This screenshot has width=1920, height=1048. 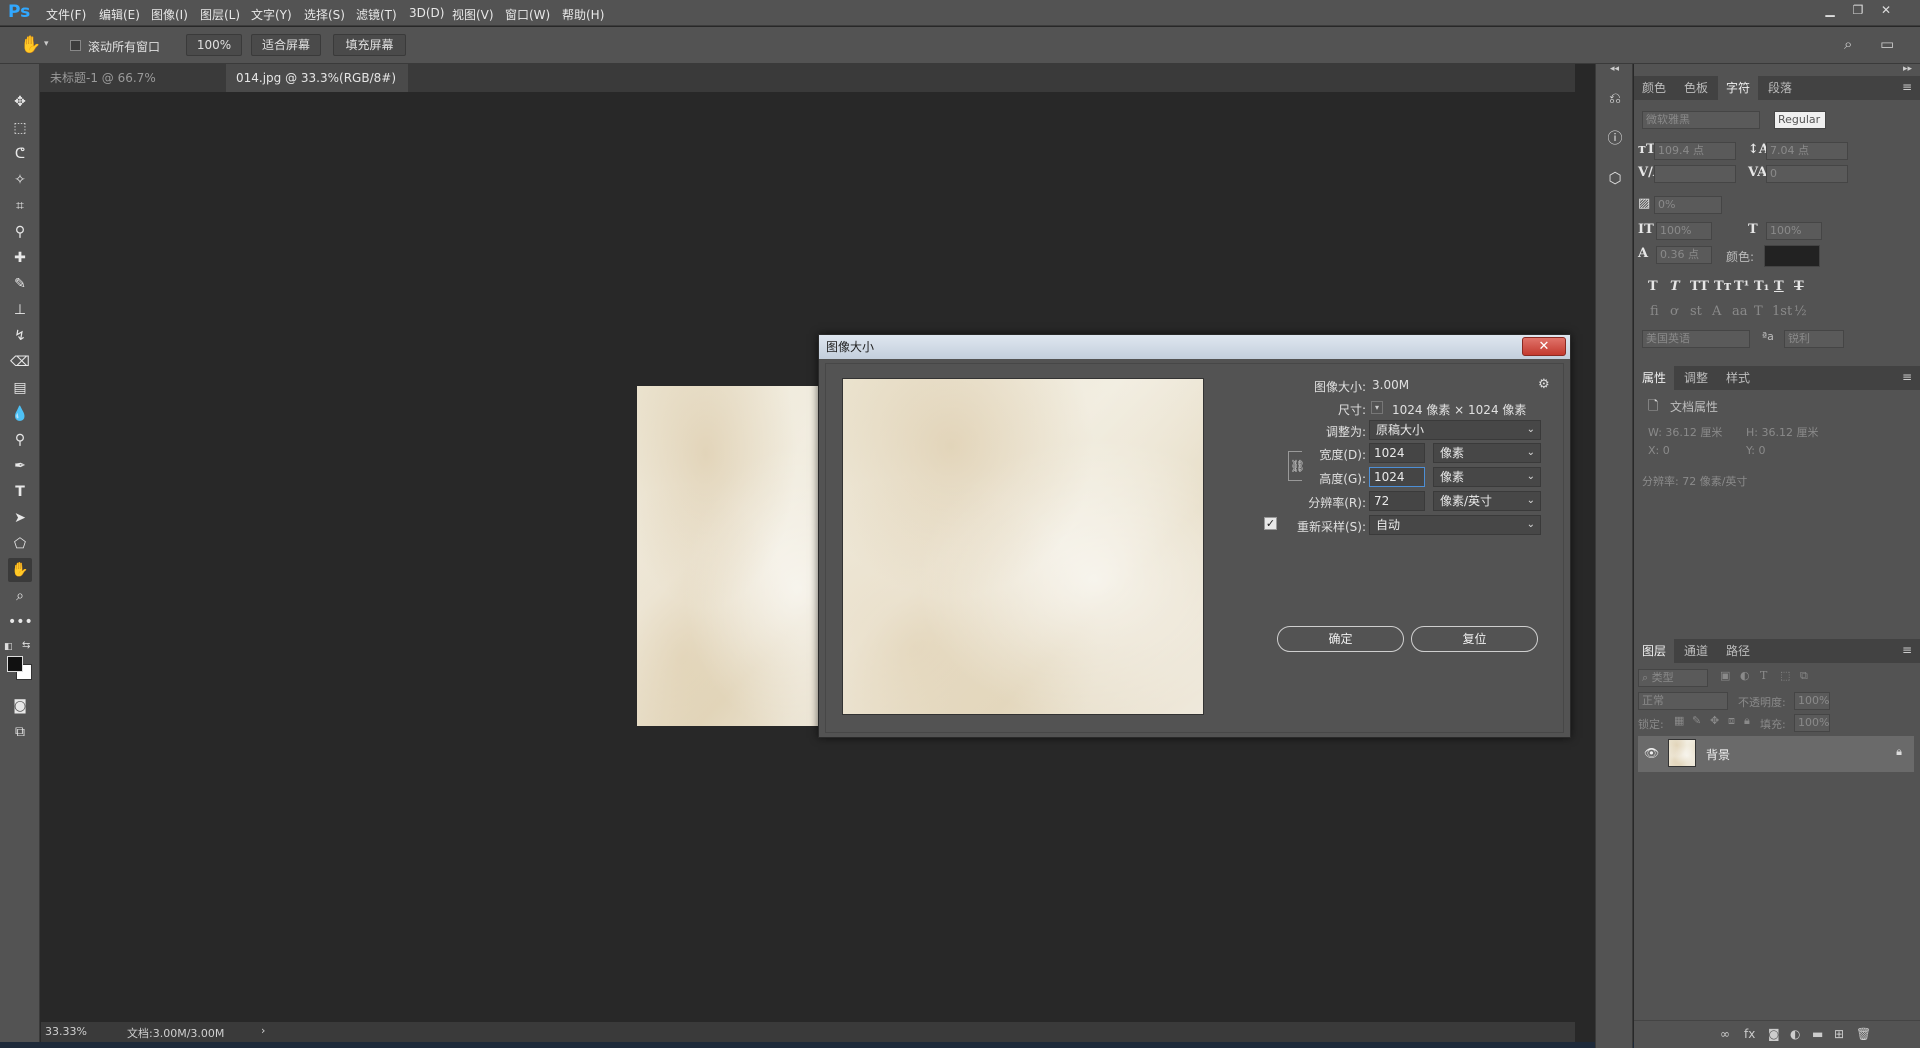 What do you see at coordinates (1776, 754) in the screenshot?
I see `layer-row-background: 👁︎ 背景 🔒︎` at bounding box center [1776, 754].